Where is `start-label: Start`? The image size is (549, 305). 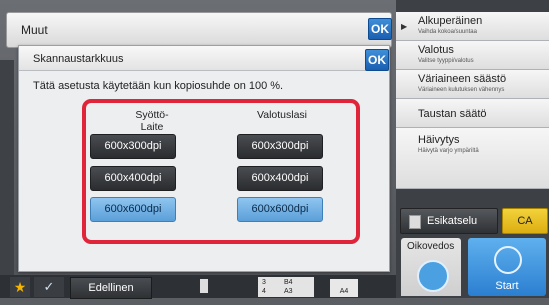 start-label: Start is located at coordinates (507, 286).